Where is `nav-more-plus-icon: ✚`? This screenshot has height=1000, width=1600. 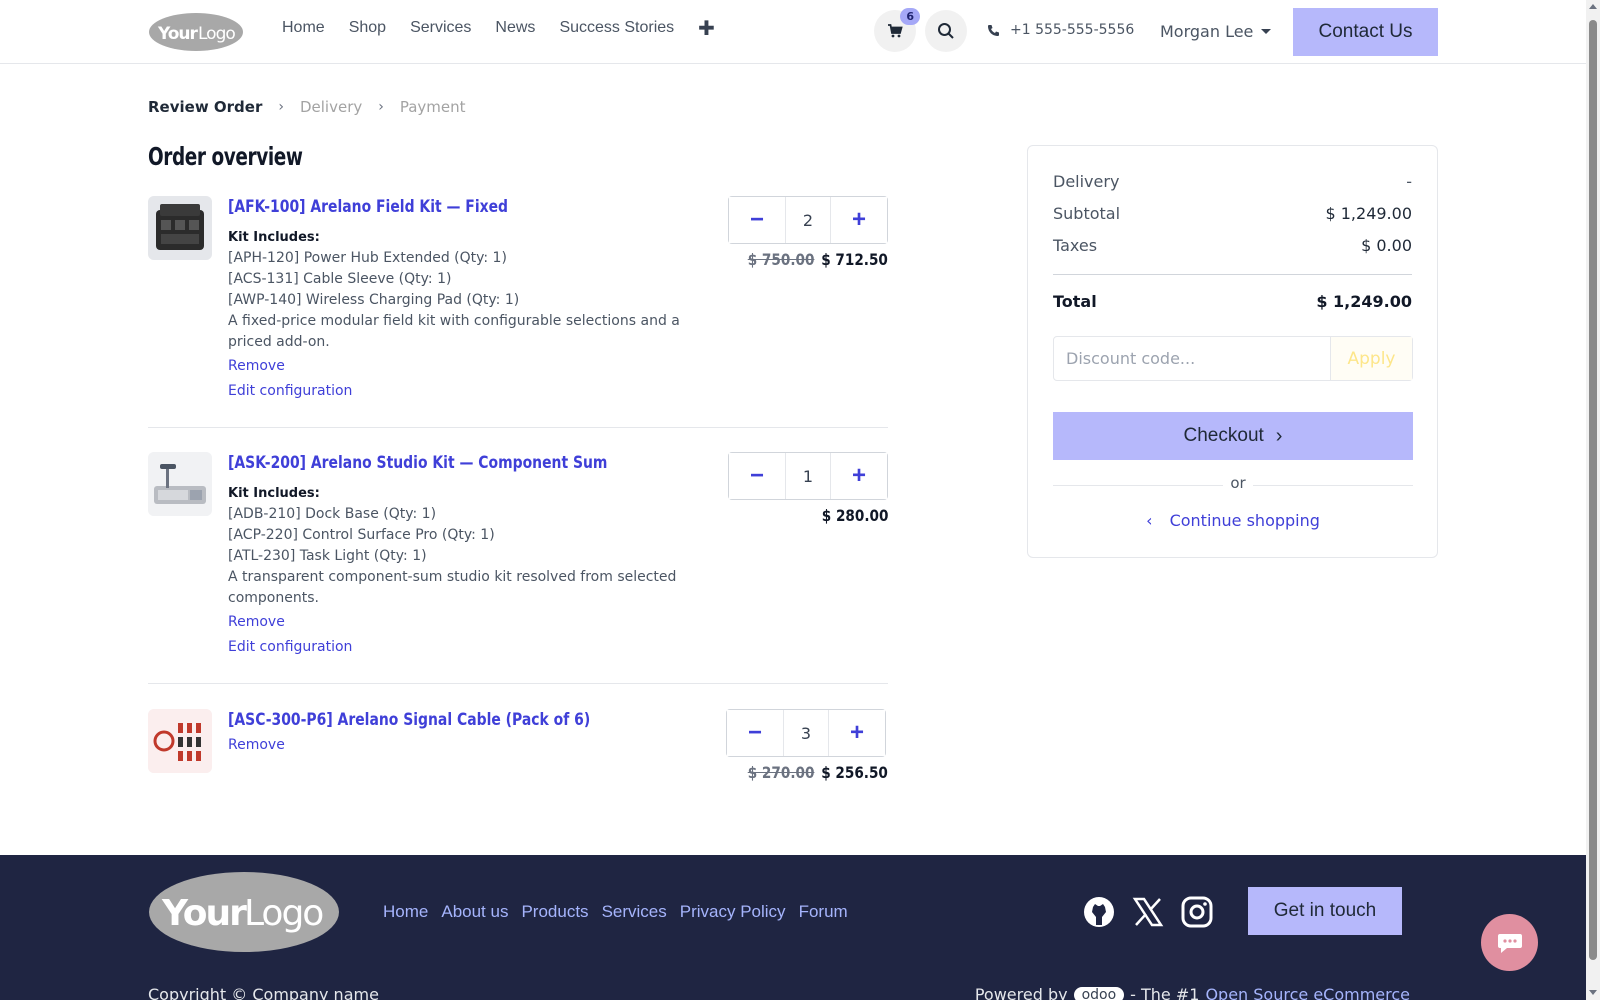 nav-more-plus-icon: ✚ is located at coordinates (706, 28).